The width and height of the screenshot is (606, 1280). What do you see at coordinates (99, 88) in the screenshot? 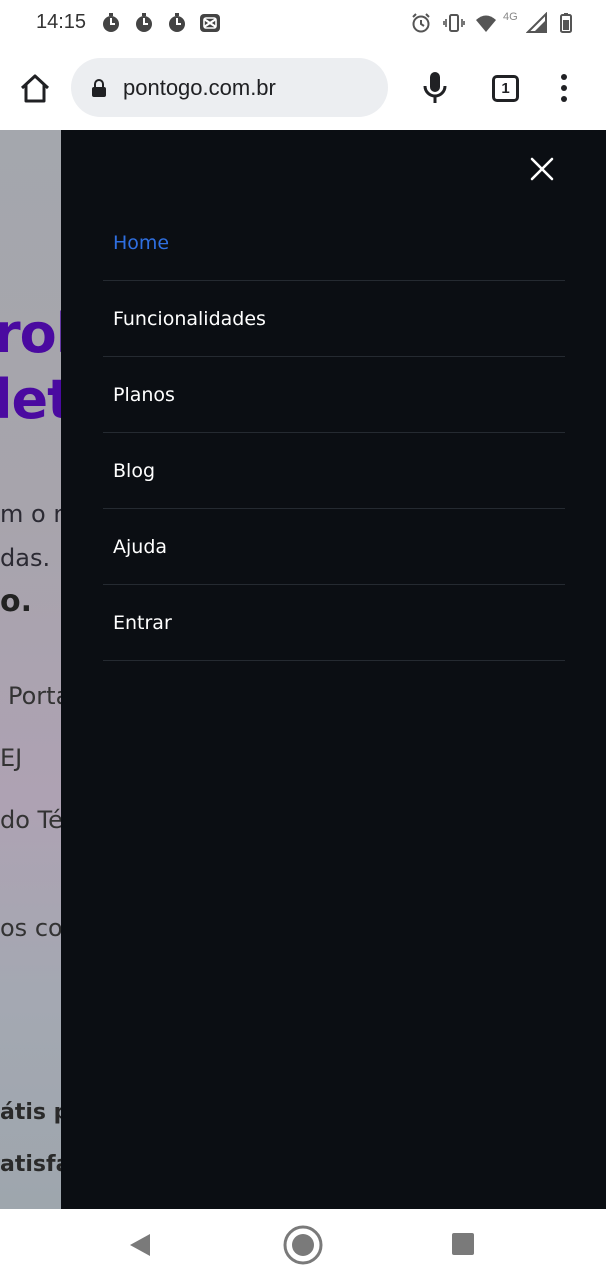
I see `lock-icon` at bounding box center [99, 88].